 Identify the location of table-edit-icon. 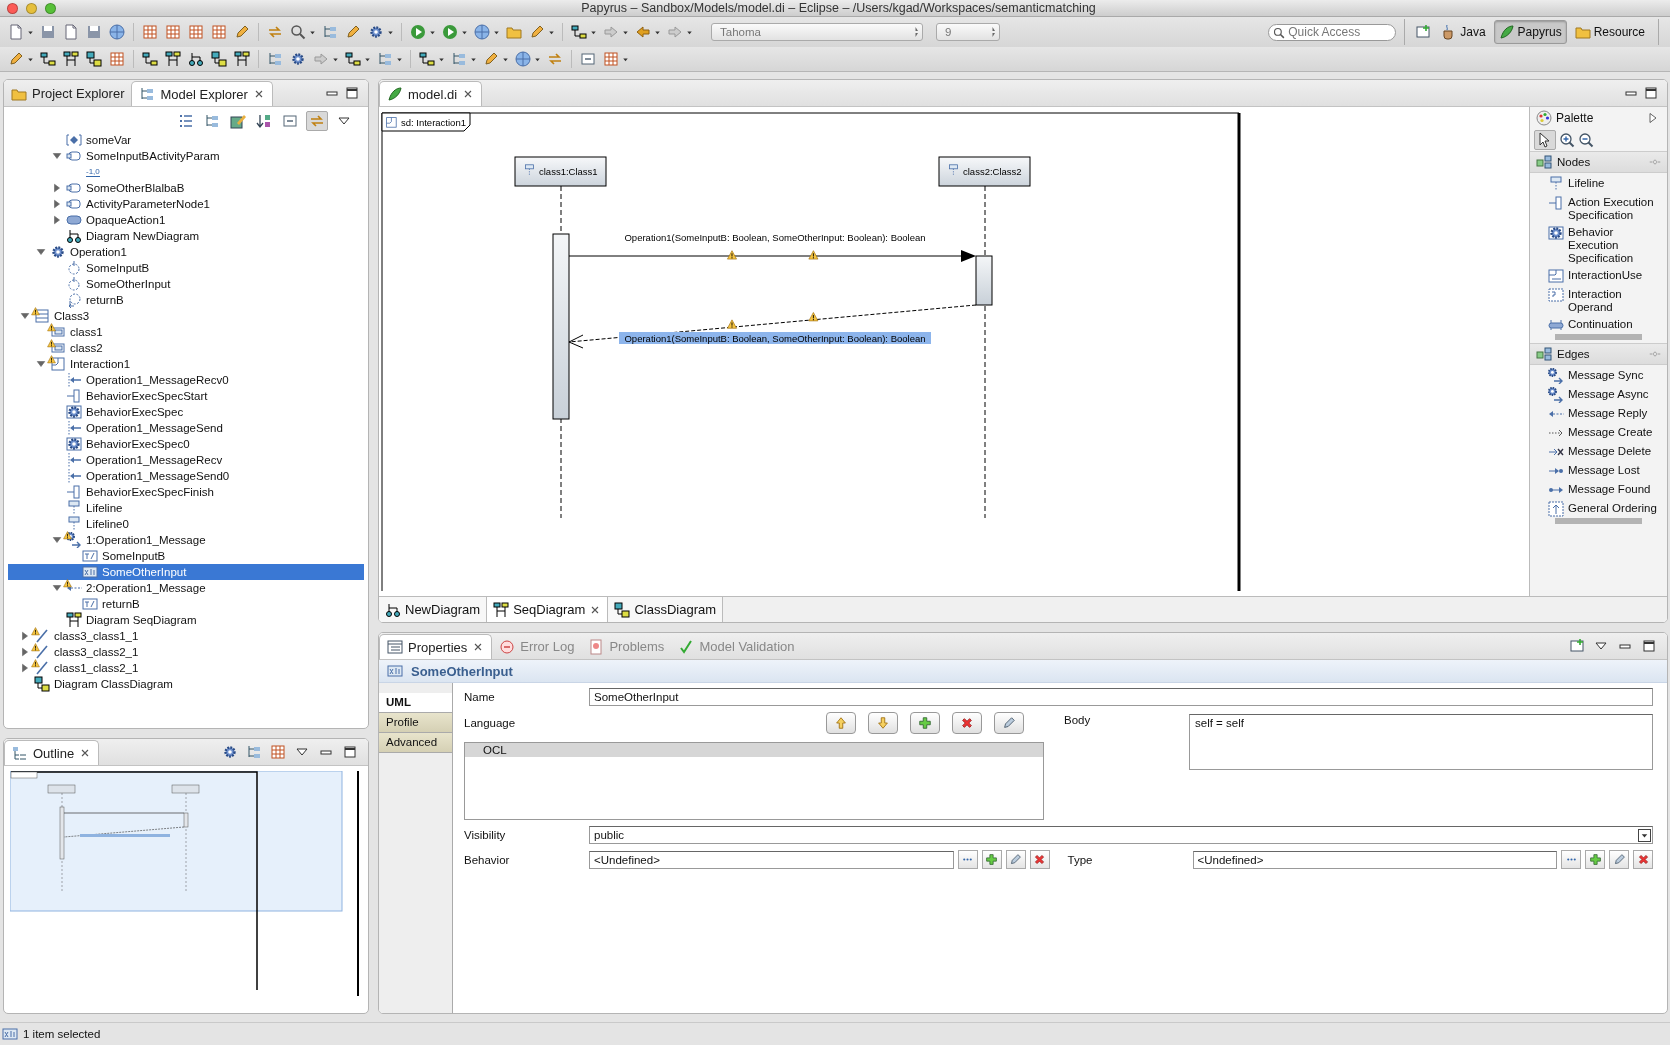
(238, 121).